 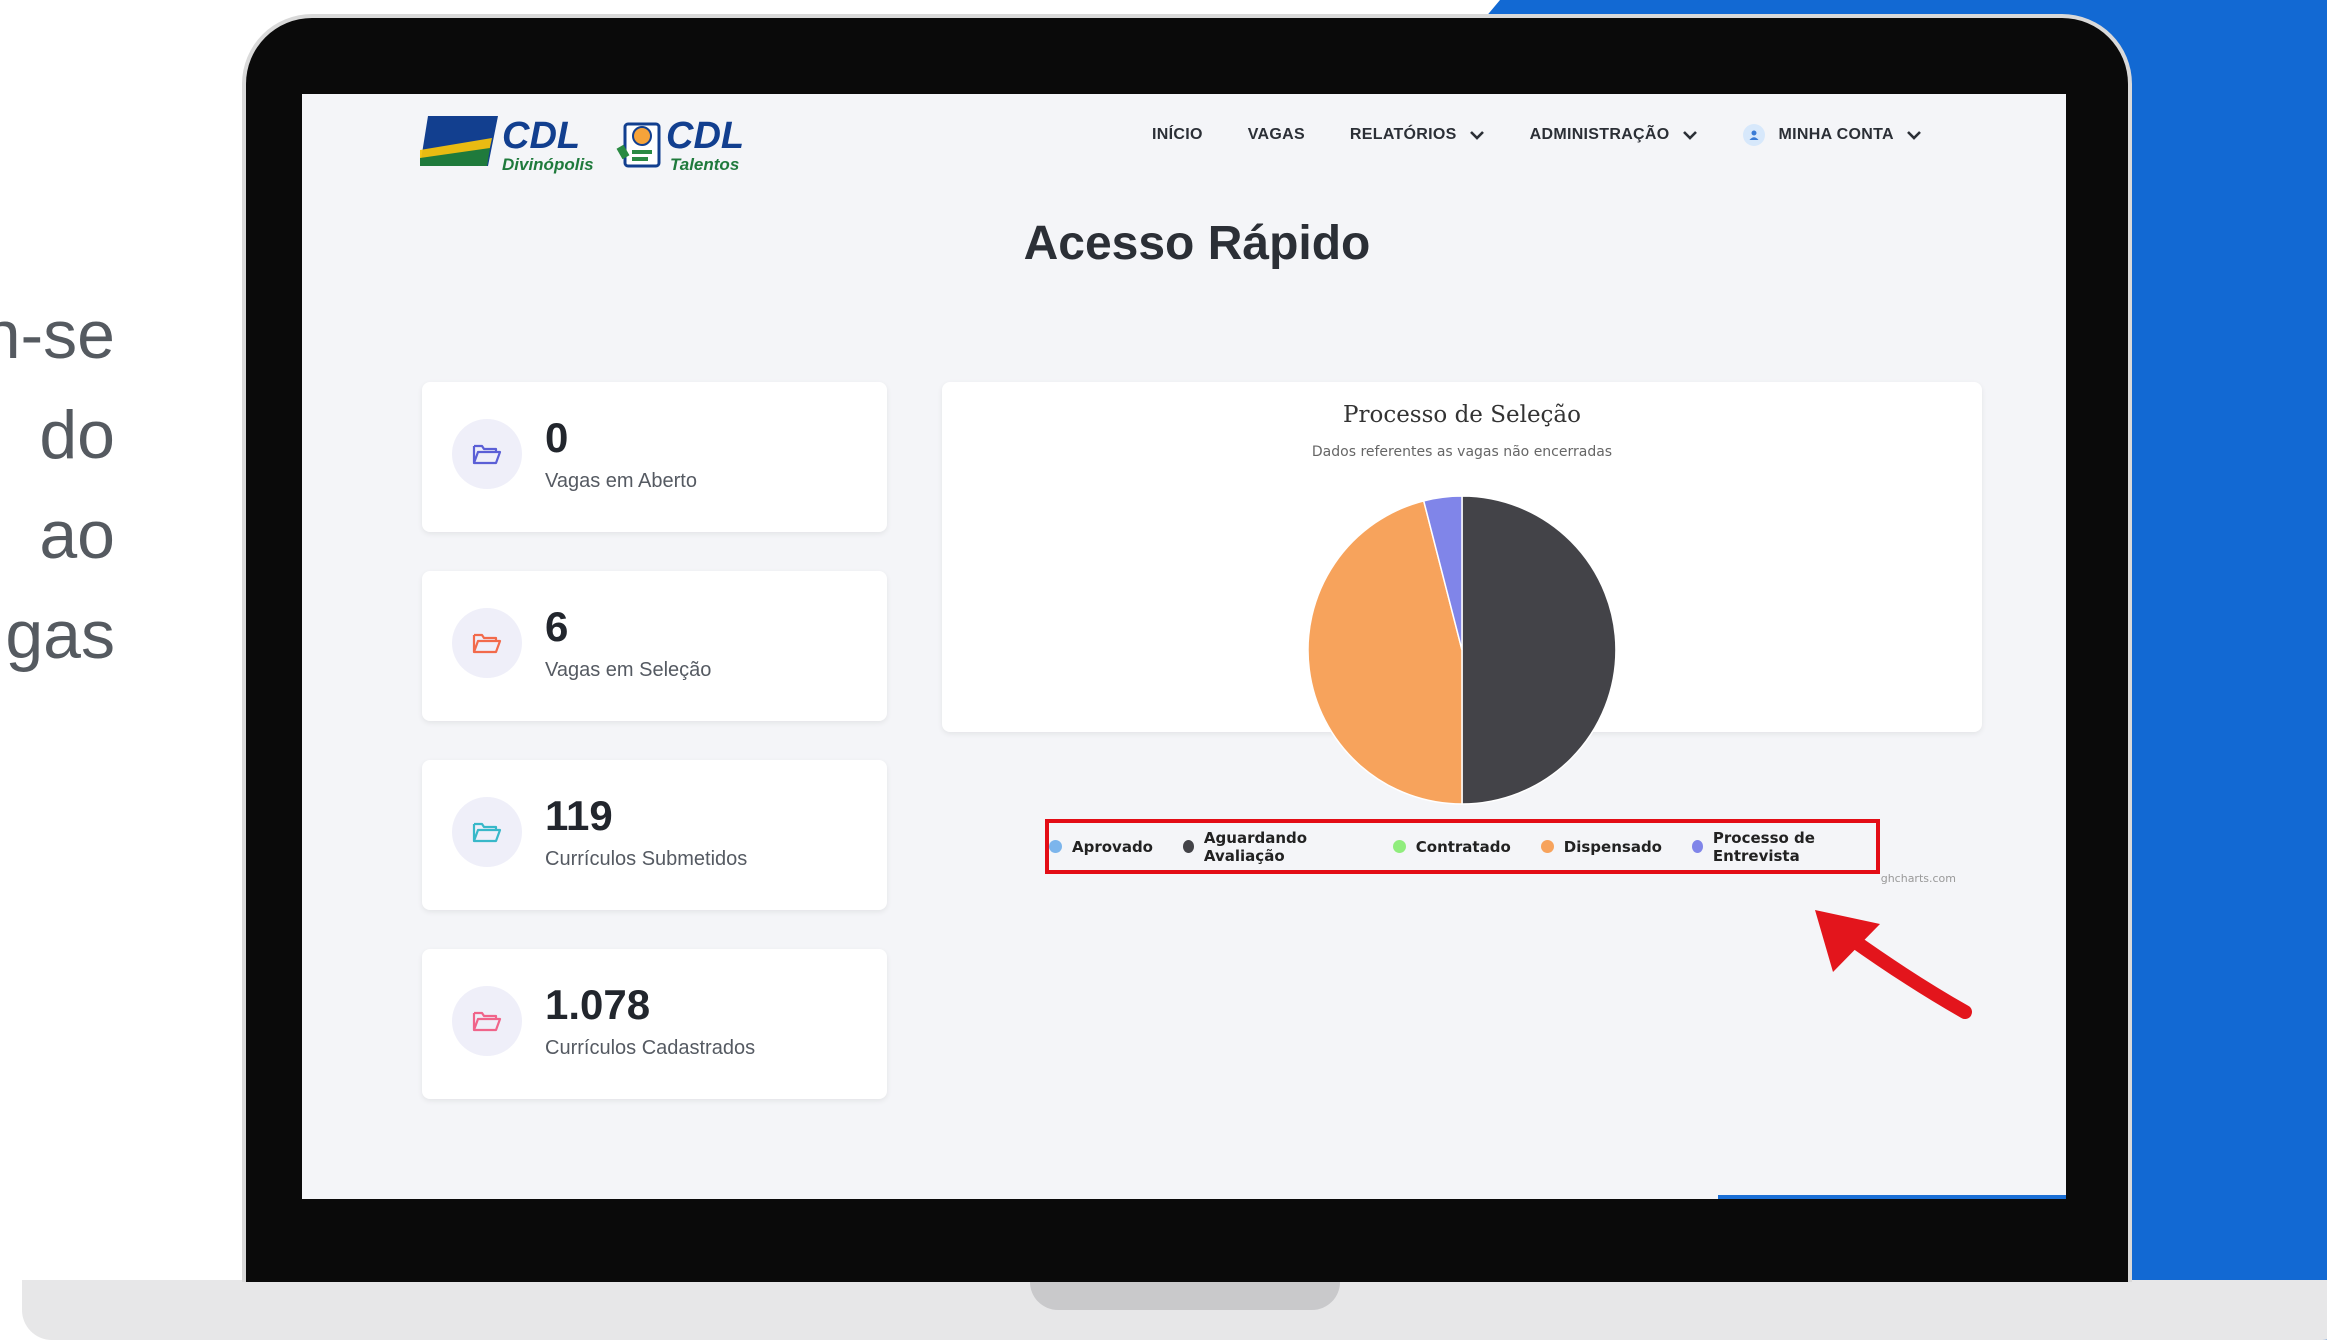 I want to click on cdl-logo-graphic: CDL Divinópolis CDL Talentos, so click(x=582, y=144).